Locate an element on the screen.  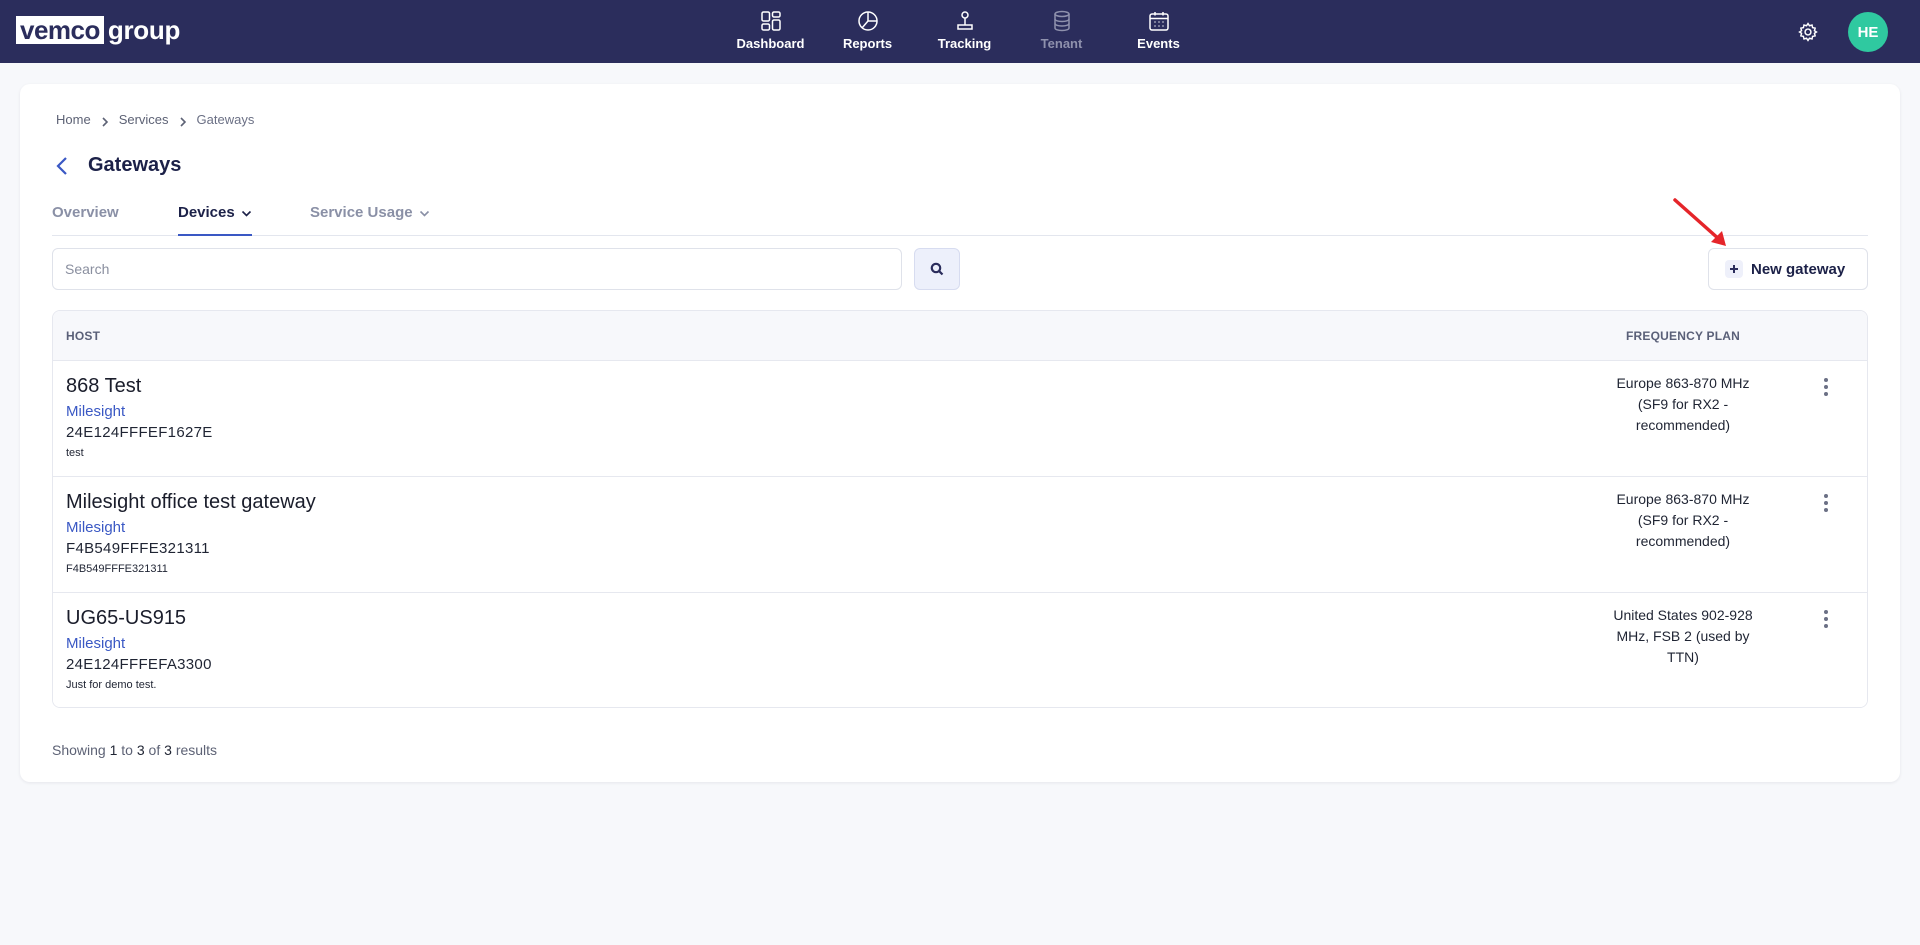
new-gateway-button: New gateway is located at coordinates (1788, 269).